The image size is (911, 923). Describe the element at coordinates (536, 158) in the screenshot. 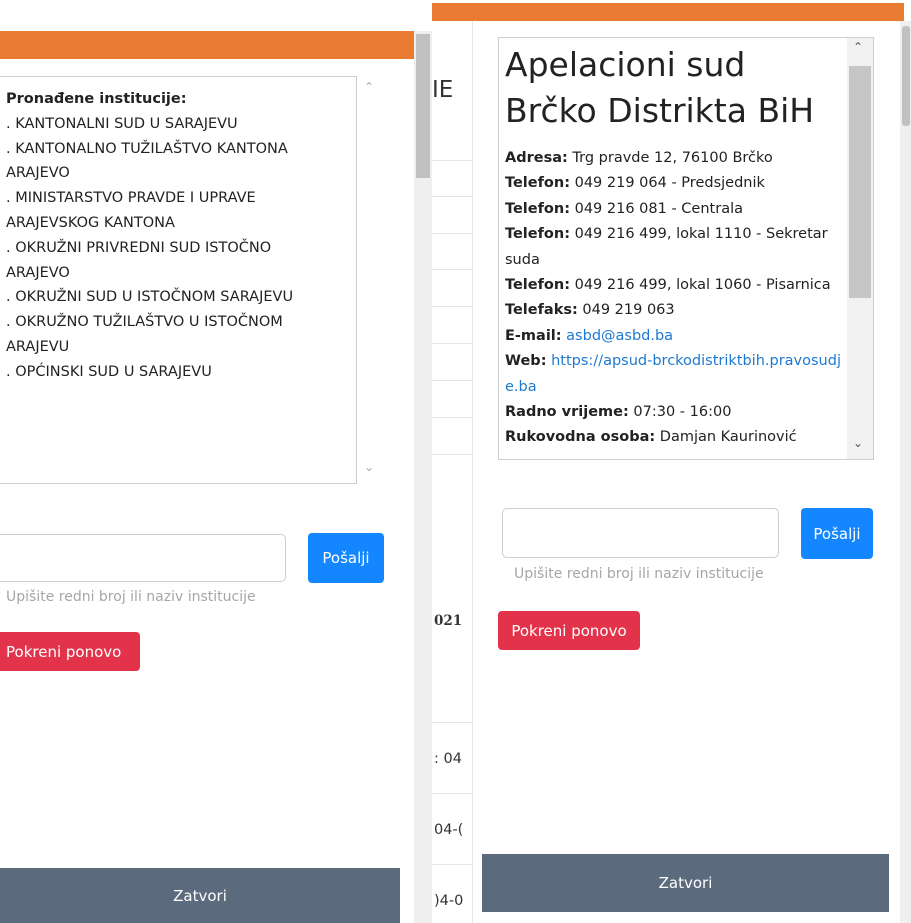

I see `info-label: Adresa:` at that location.